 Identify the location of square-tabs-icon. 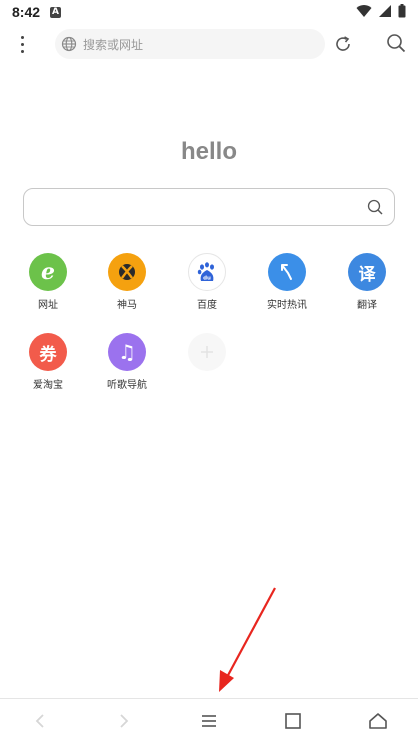
(293, 721).